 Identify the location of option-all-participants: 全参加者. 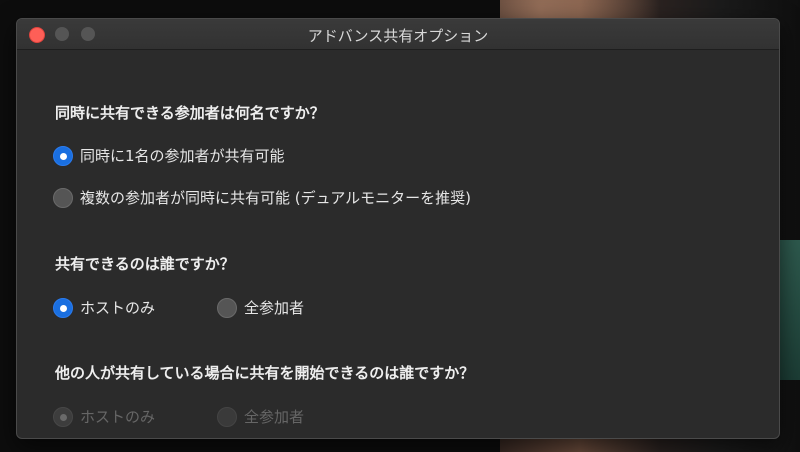
(260, 307).